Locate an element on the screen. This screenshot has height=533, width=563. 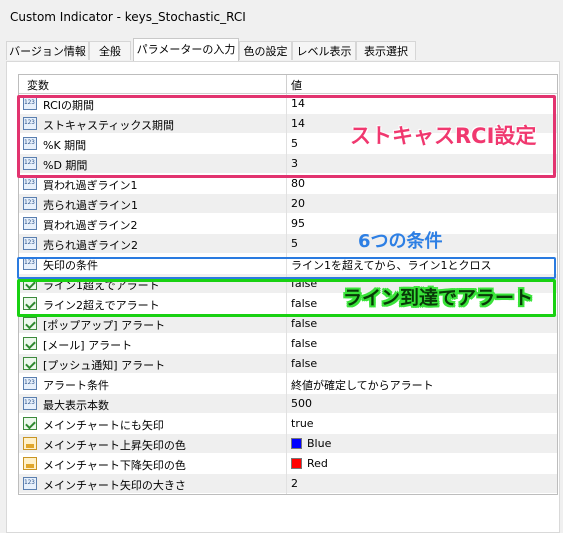
parameter-value-text: 2 is located at coordinates (294, 483).